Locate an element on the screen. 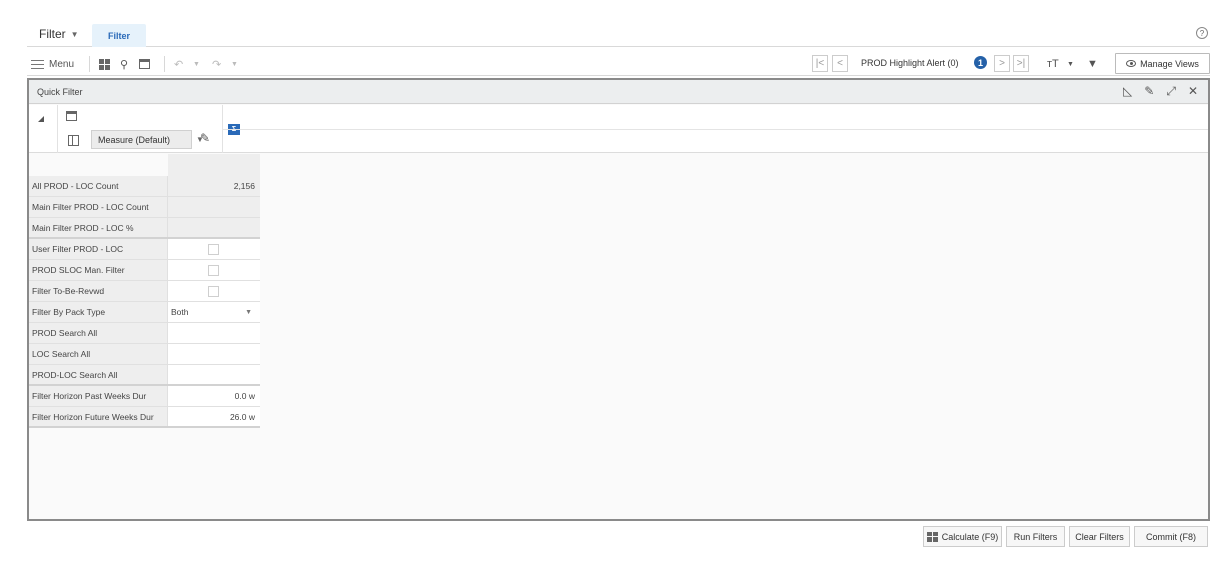 The image size is (1231, 562). layout-grid-button is located at coordinates (104, 64).